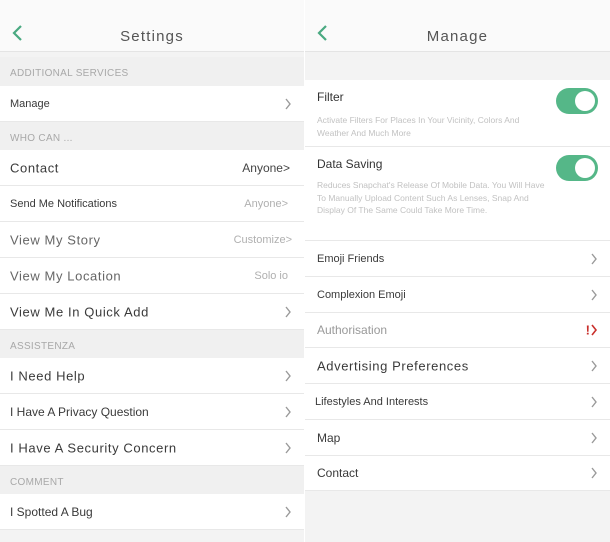 This screenshot has width=610, height=542. What do you see at coordinates (152, 240) in the screenshot?
I see `view-story-row: View My Story Customize>` at bounding box center [152, 240].